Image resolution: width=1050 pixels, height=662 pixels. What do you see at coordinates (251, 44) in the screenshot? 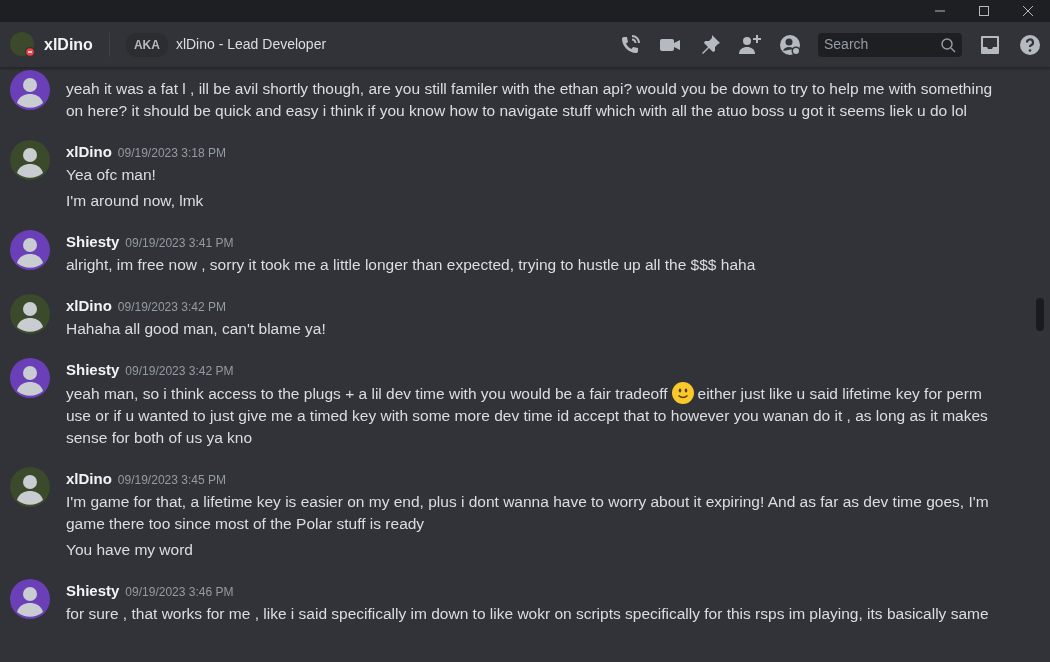
I see `nickname: xlDino - Lead Developer` at bounding box center [251, 44].